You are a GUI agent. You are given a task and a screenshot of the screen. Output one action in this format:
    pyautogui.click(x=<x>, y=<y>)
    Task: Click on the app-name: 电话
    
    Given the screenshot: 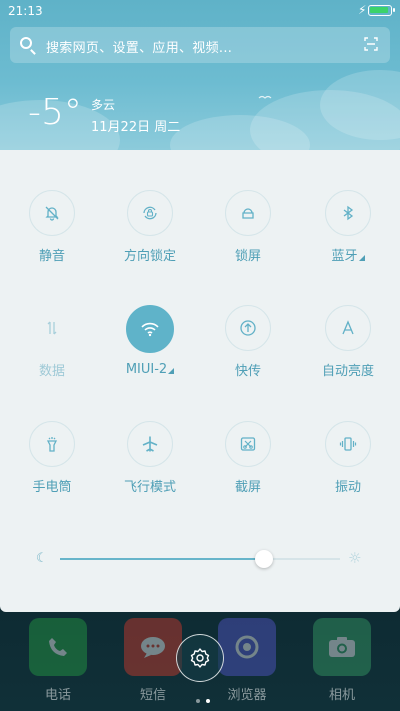 What is the action you would take?
    pyautogui.click(x=57, y=695)
    